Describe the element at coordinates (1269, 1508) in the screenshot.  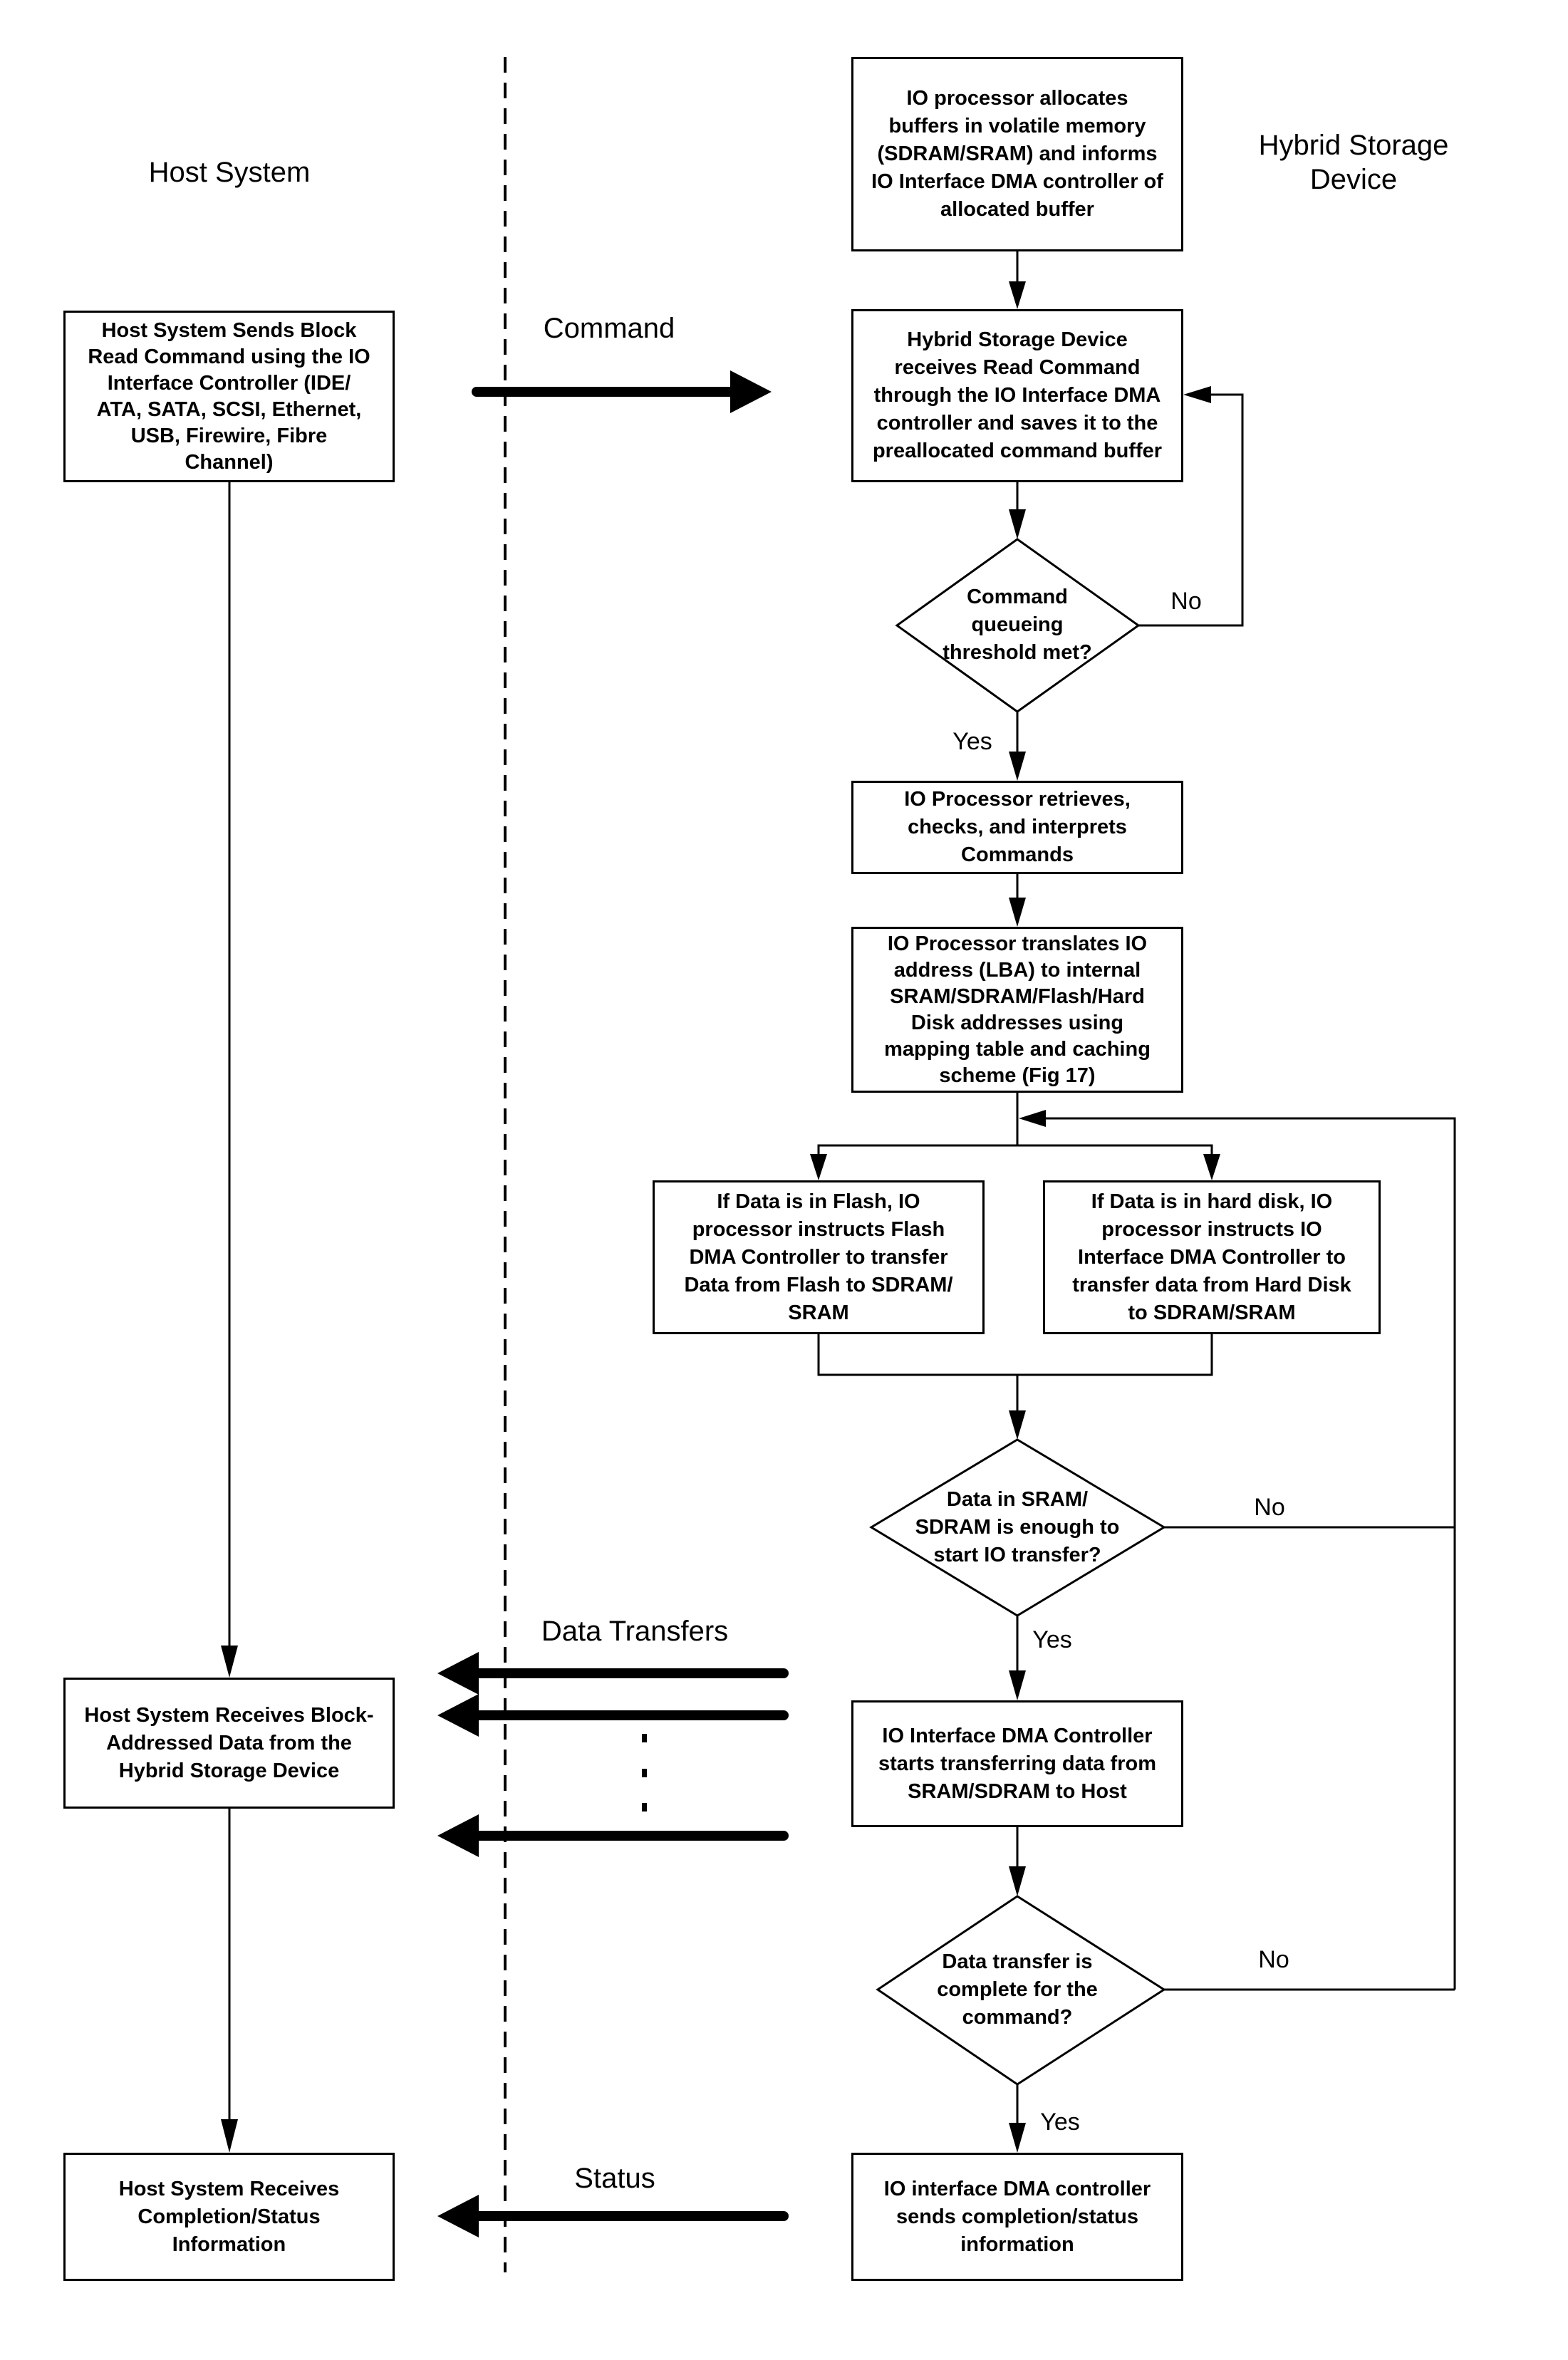
I see `no-label-data-enough: No` at that location.